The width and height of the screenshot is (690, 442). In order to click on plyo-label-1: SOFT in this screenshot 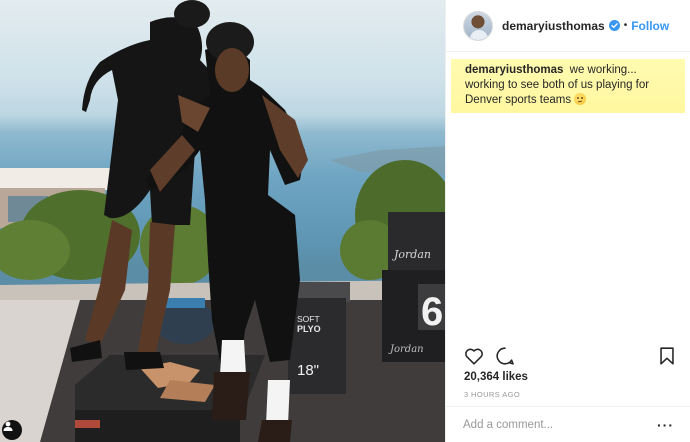, I will do `click(308, 319)`.